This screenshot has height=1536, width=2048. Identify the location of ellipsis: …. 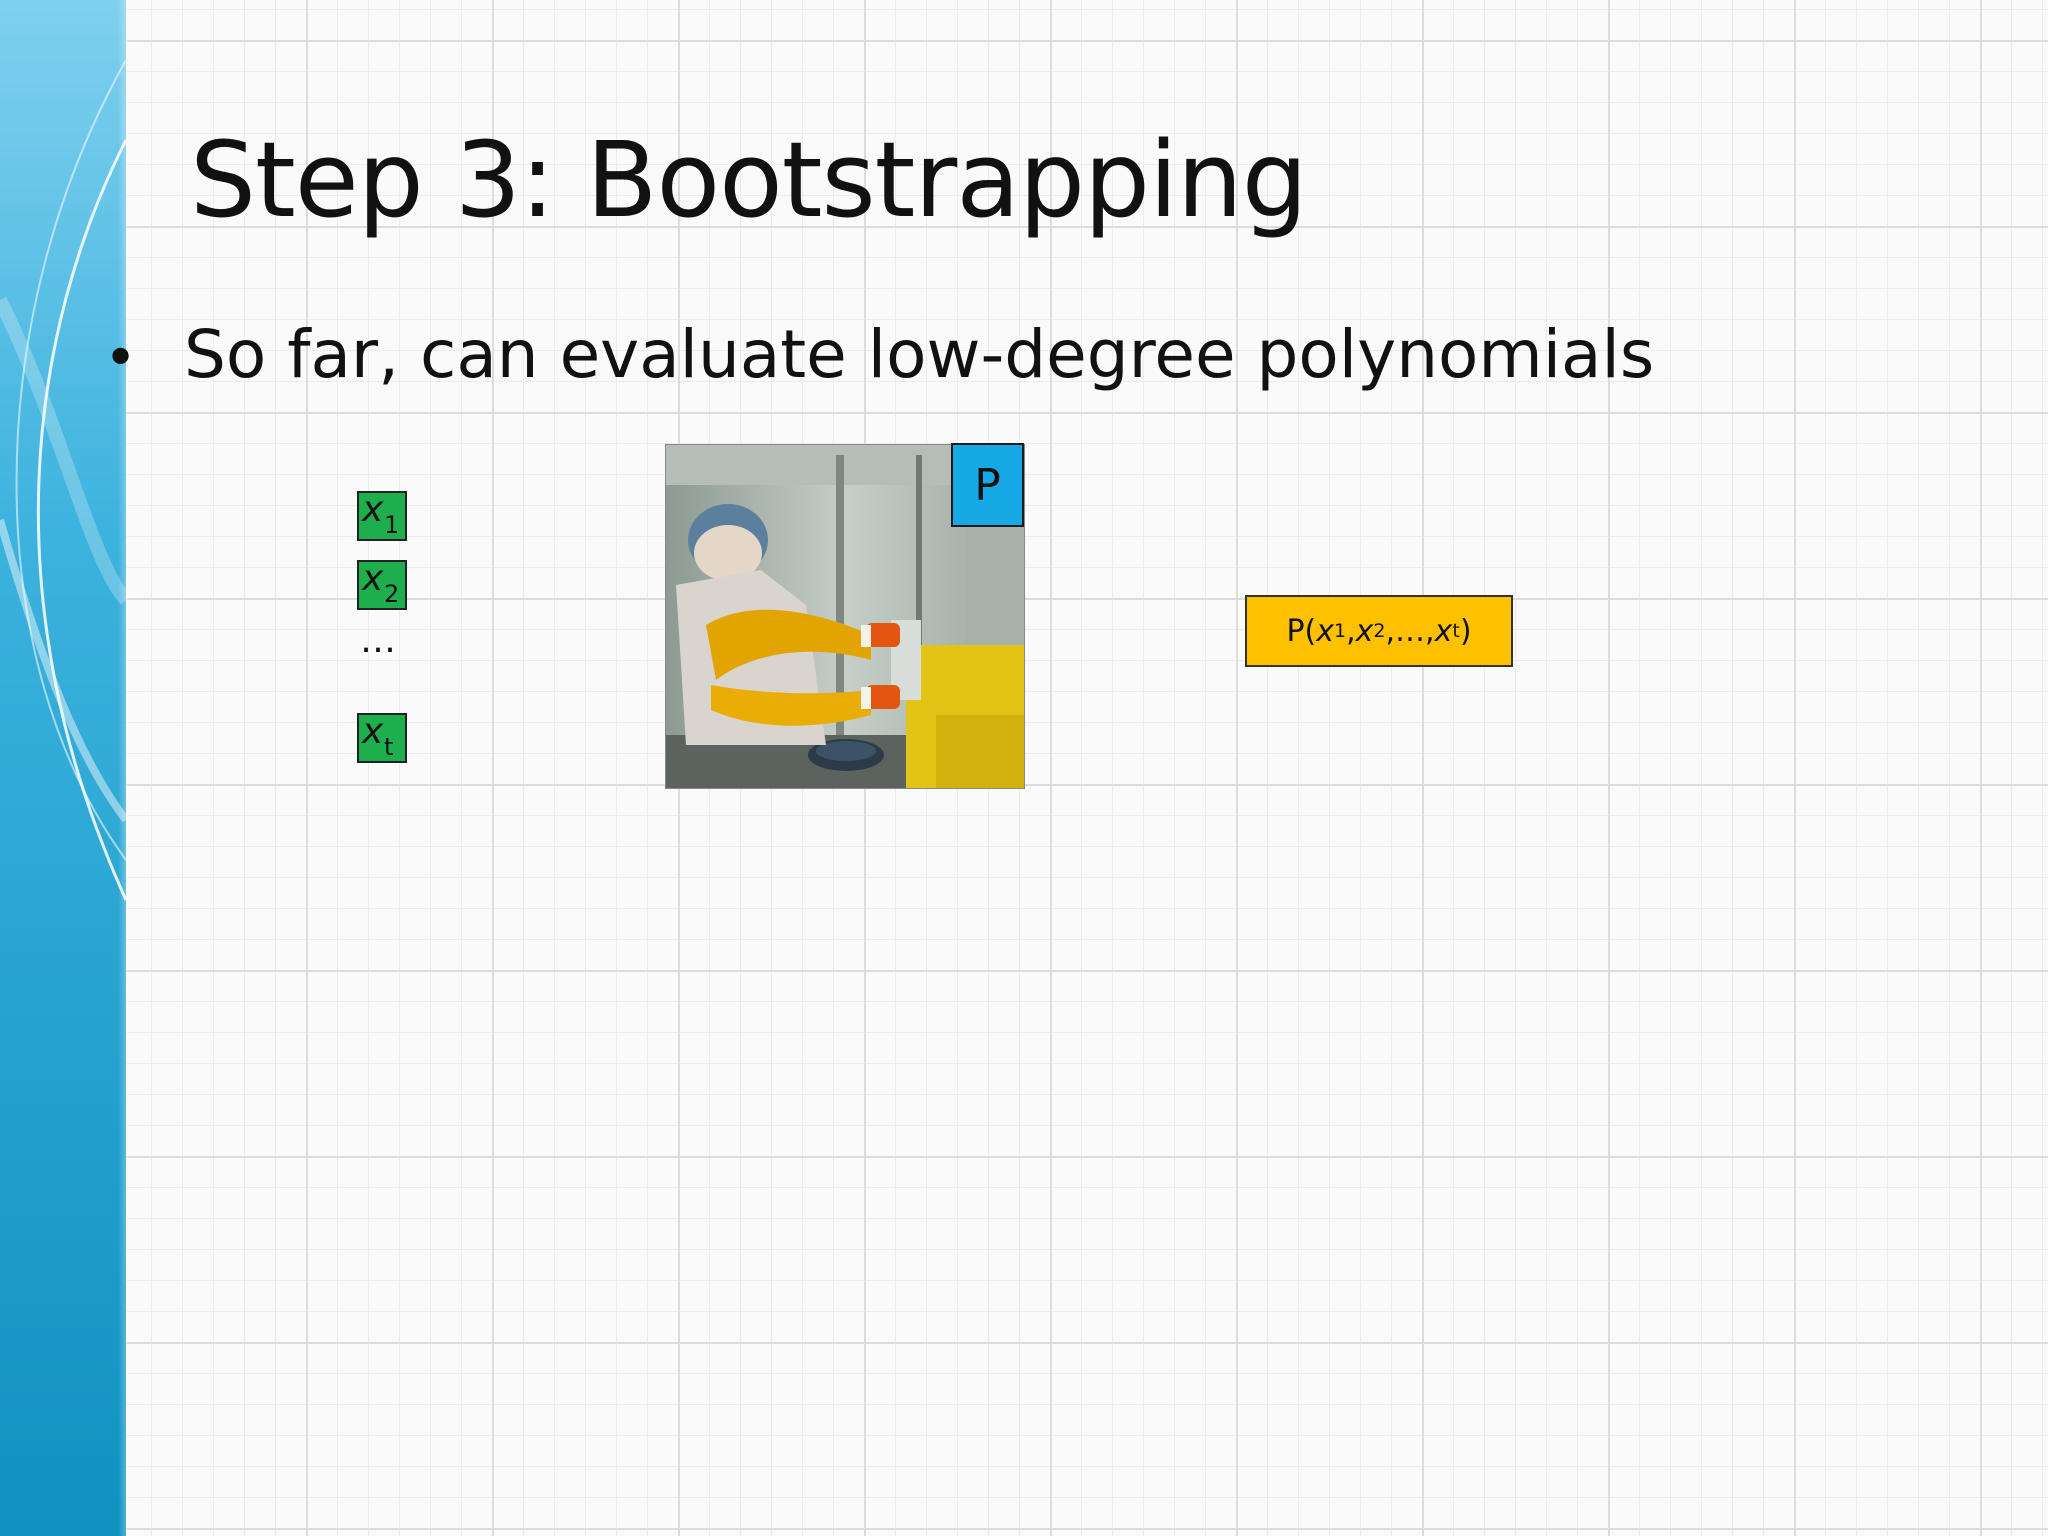
(379, 640).